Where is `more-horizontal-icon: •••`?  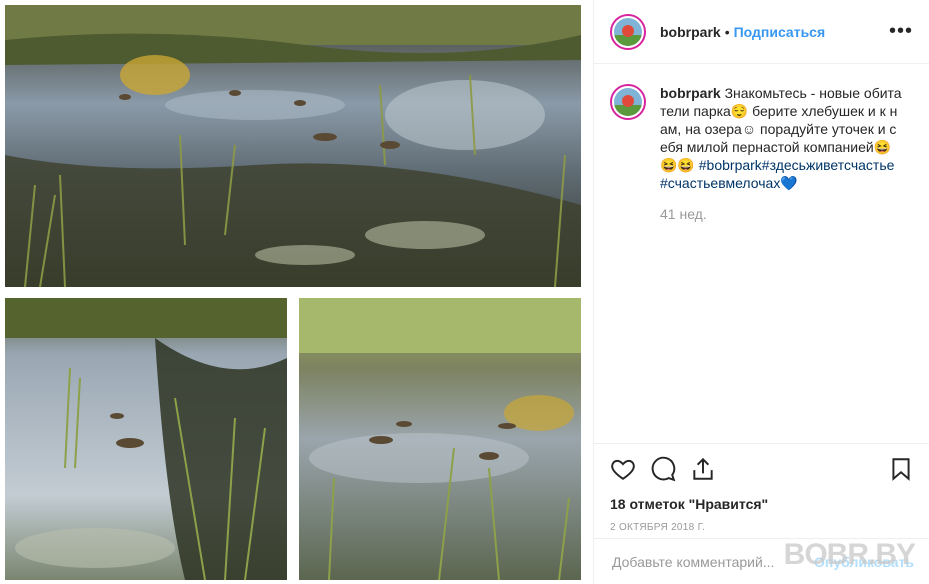 more-horizontal-icon: ••• is located at coordinates (901, 31).